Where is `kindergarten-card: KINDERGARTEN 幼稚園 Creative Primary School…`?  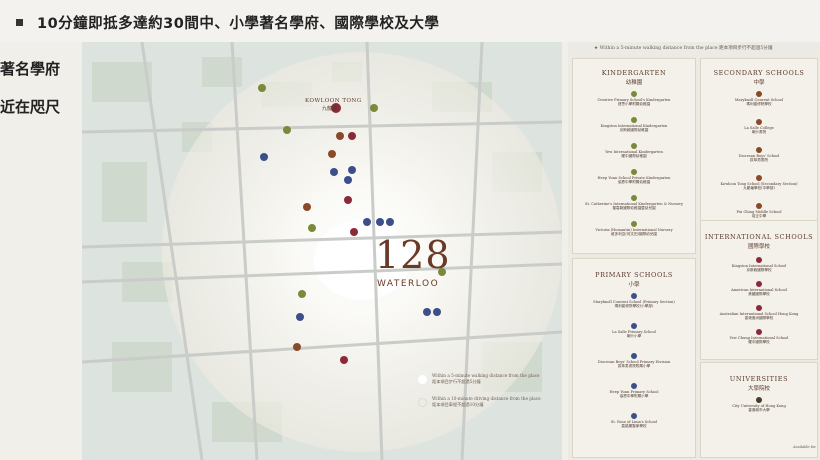
kindergarten-card: KINDERGARTEN 幼稚園 Creative Primary School… is located at coordinates (634, 156).